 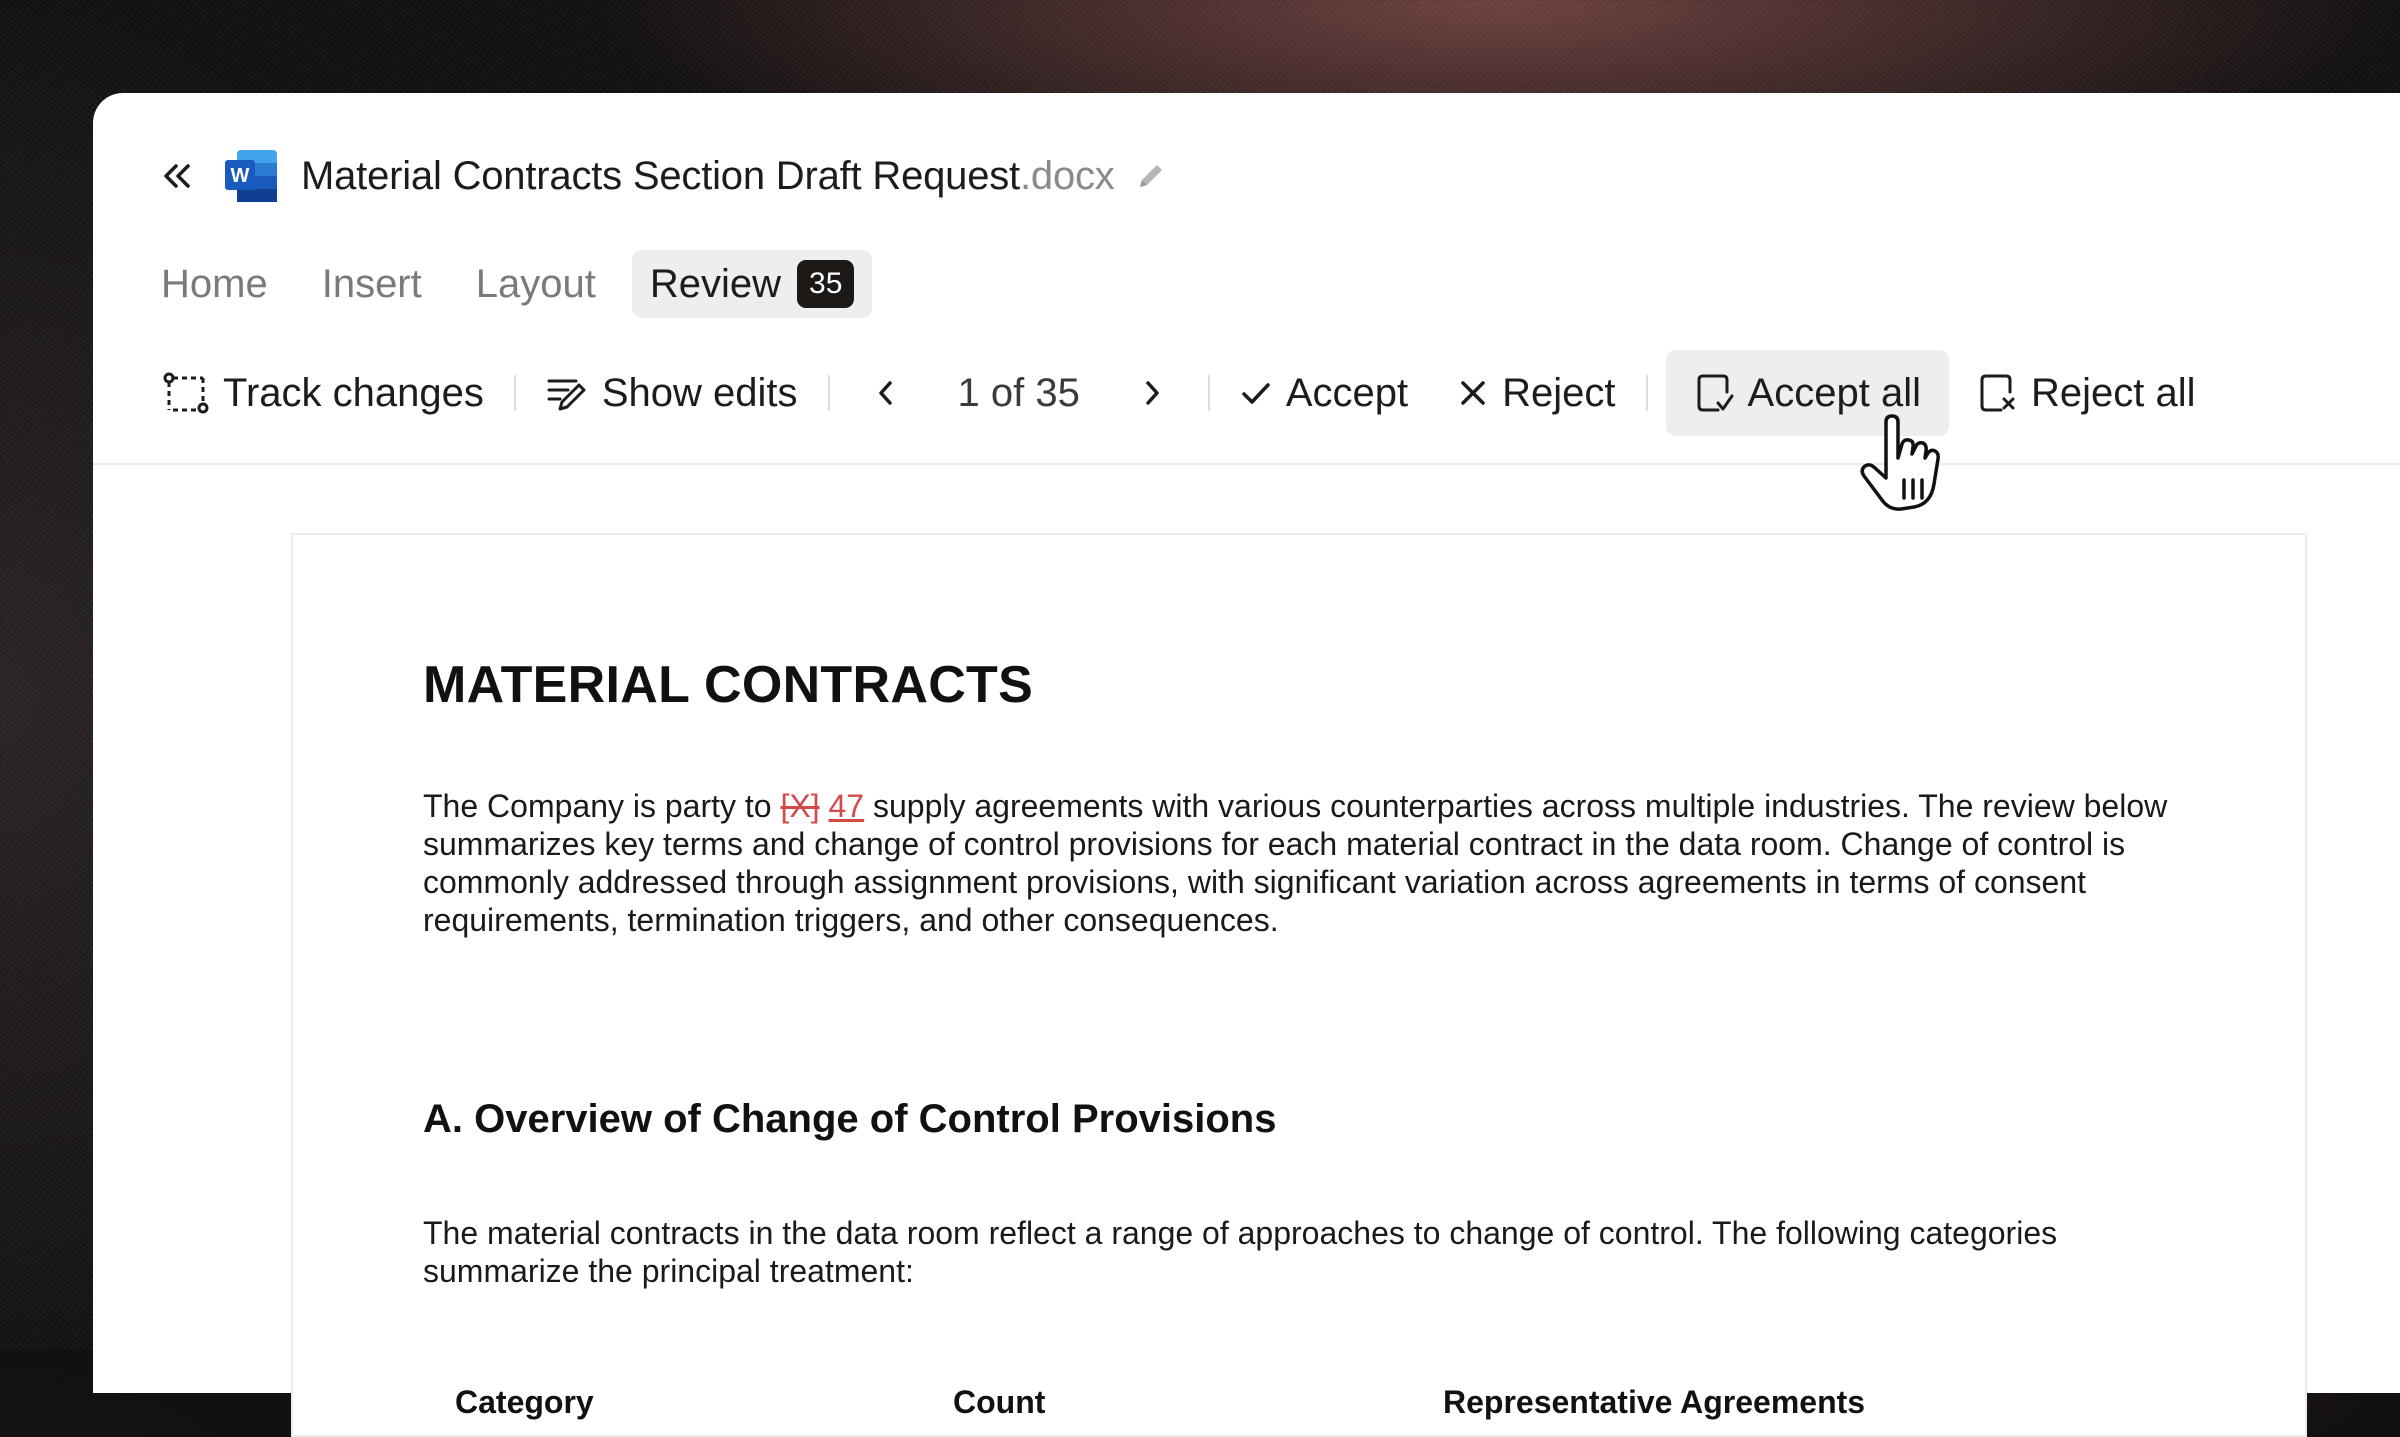 I want to click on paragraph-text: The Company is party to, so click(x=602, y=806).